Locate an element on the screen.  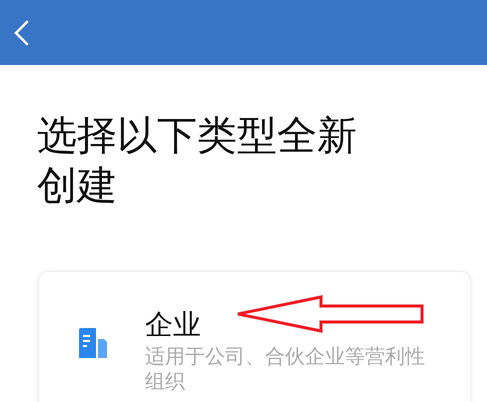
building-icon is located at coordinates (93, 343).